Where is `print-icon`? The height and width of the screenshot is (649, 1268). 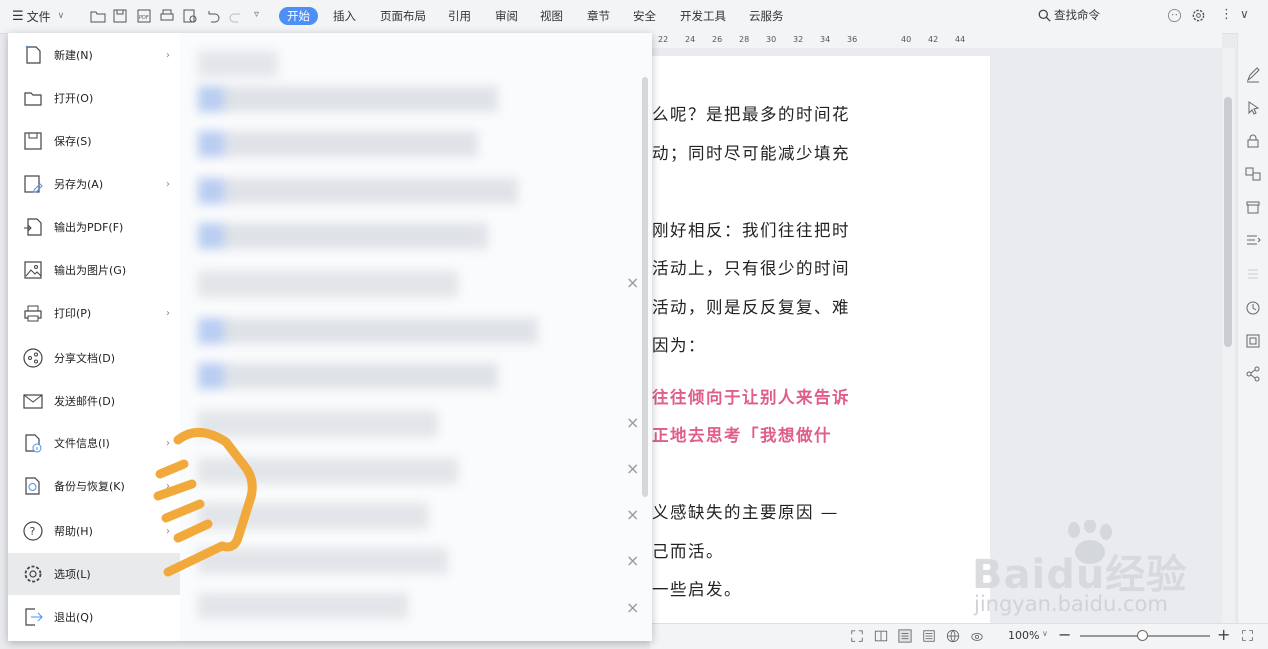 print-icon is located at coordinates (167, 16).